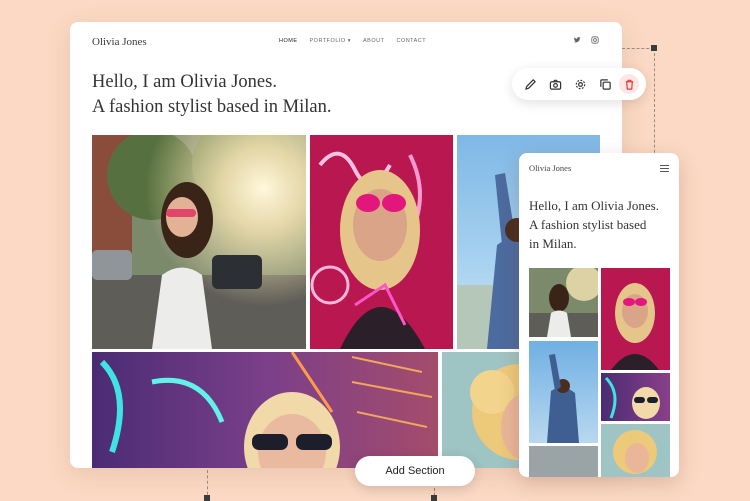 This screenshot has height=501, width=750. I want to click on mobile-photo-neon-purple, so click(635, 397).